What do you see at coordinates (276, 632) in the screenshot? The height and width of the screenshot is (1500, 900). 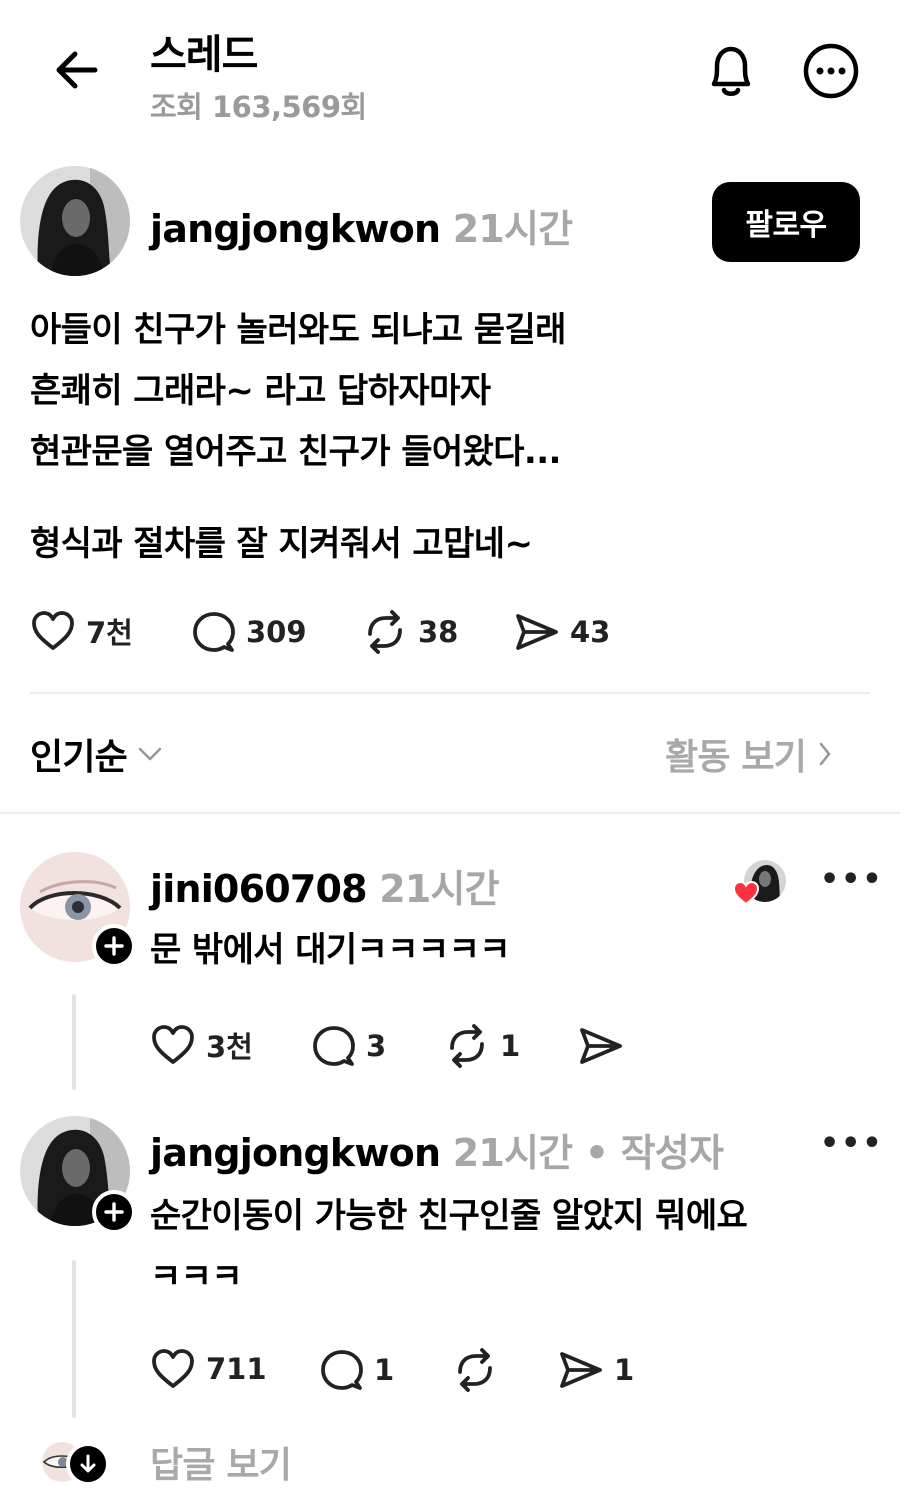 I see `comment-count: 309` at bounding box center [276, 632].